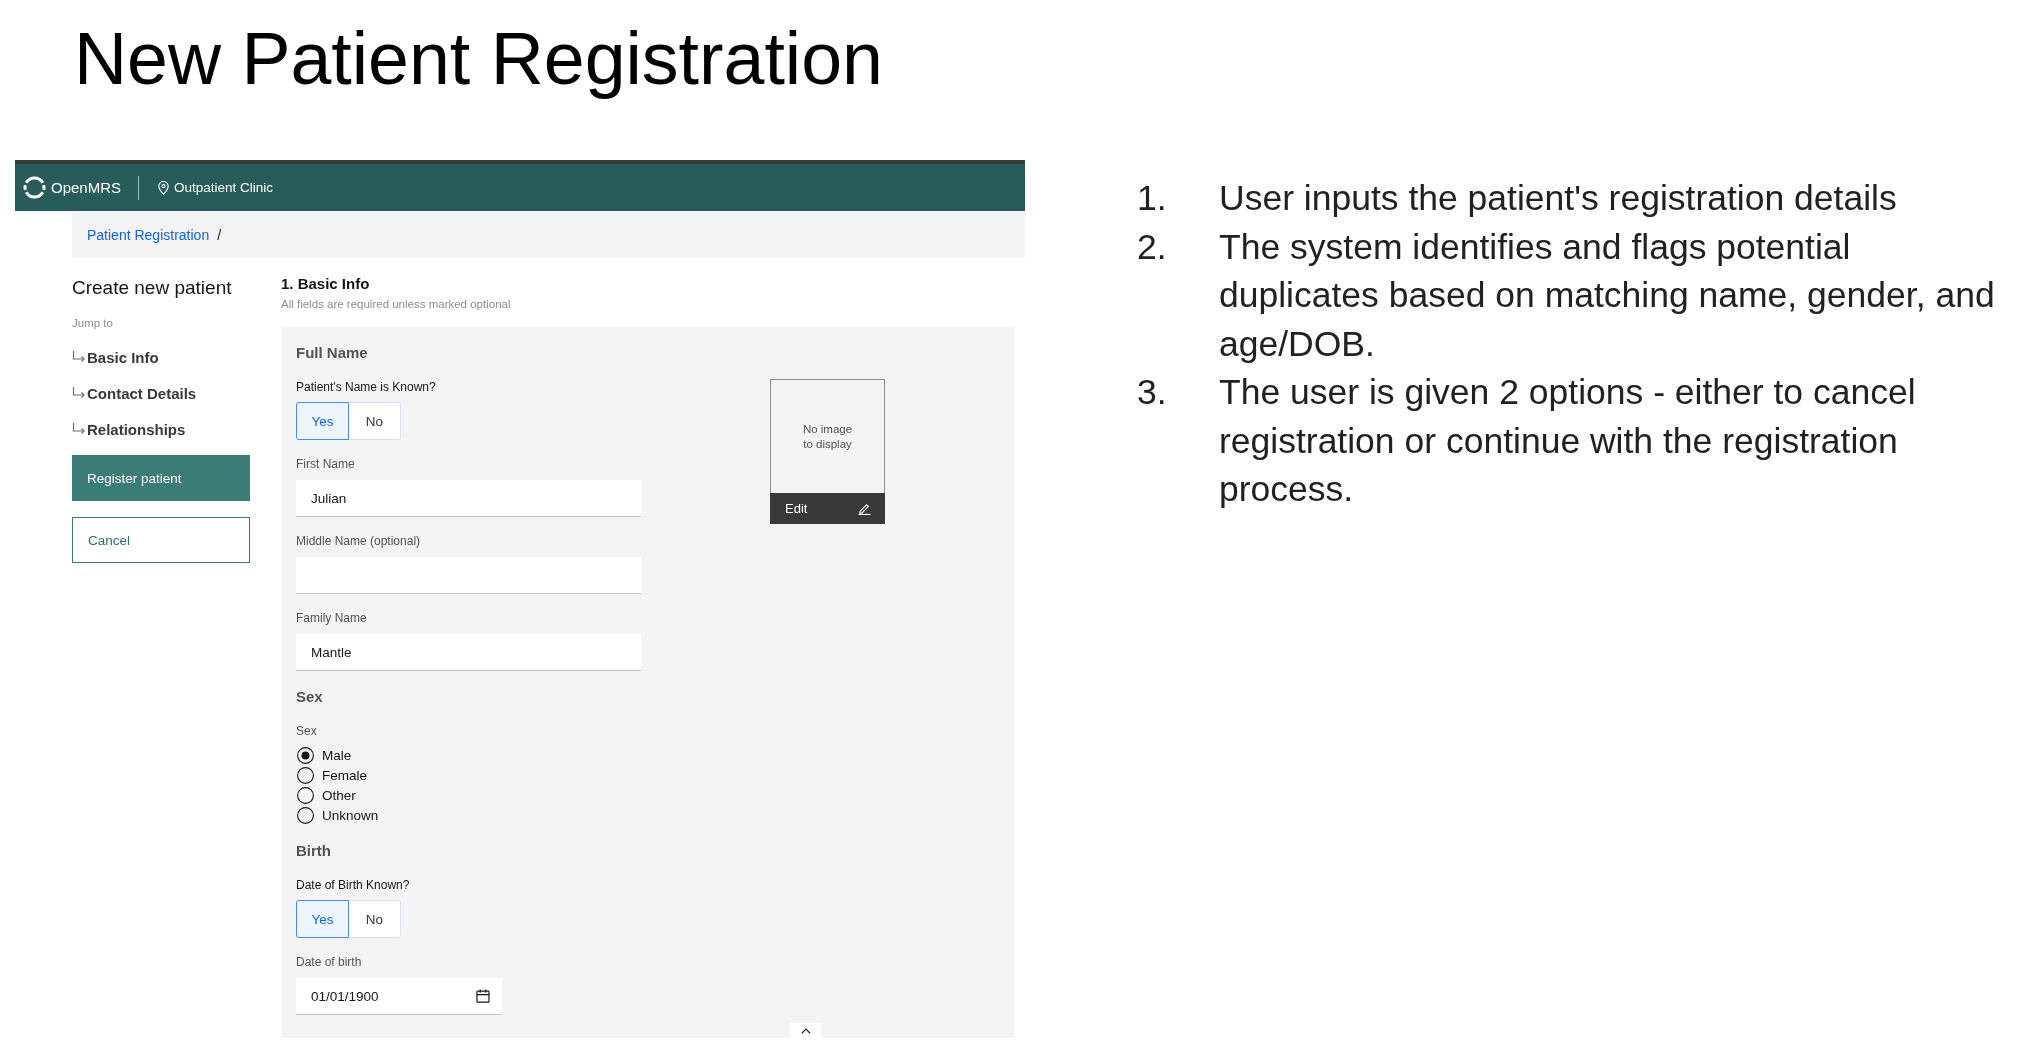 Image resolution: width=2024 pixels, height=1064 pixels. I want to click on field-label: Patient's Name is Known?, so click(366, 387).